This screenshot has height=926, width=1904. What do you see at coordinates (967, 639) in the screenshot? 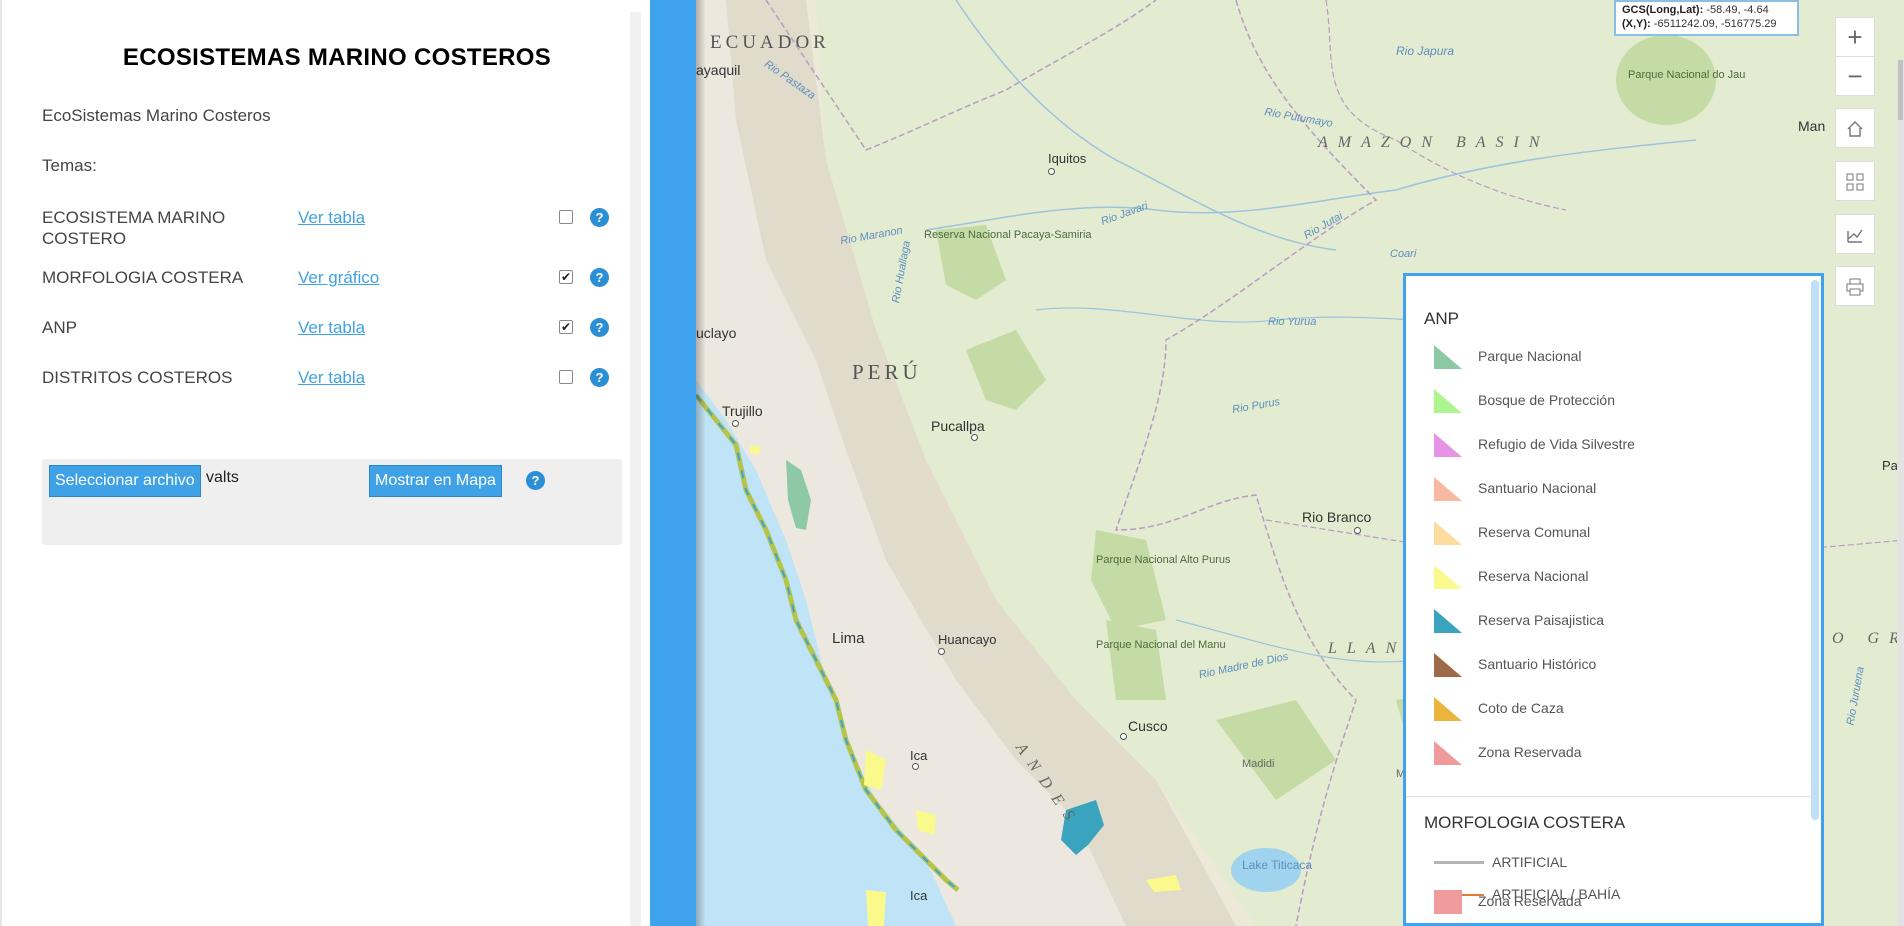
I see `map-label-huancayo: Huancayo` at bounding box center [967, 639].